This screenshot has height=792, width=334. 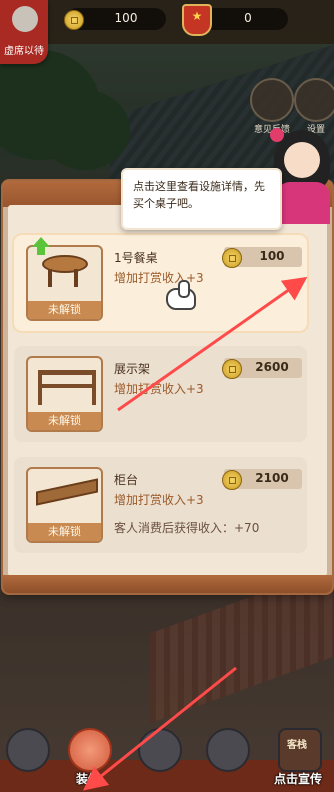 I want to click on reservation-badge: 虚席以待, so click(x=24, y=32).